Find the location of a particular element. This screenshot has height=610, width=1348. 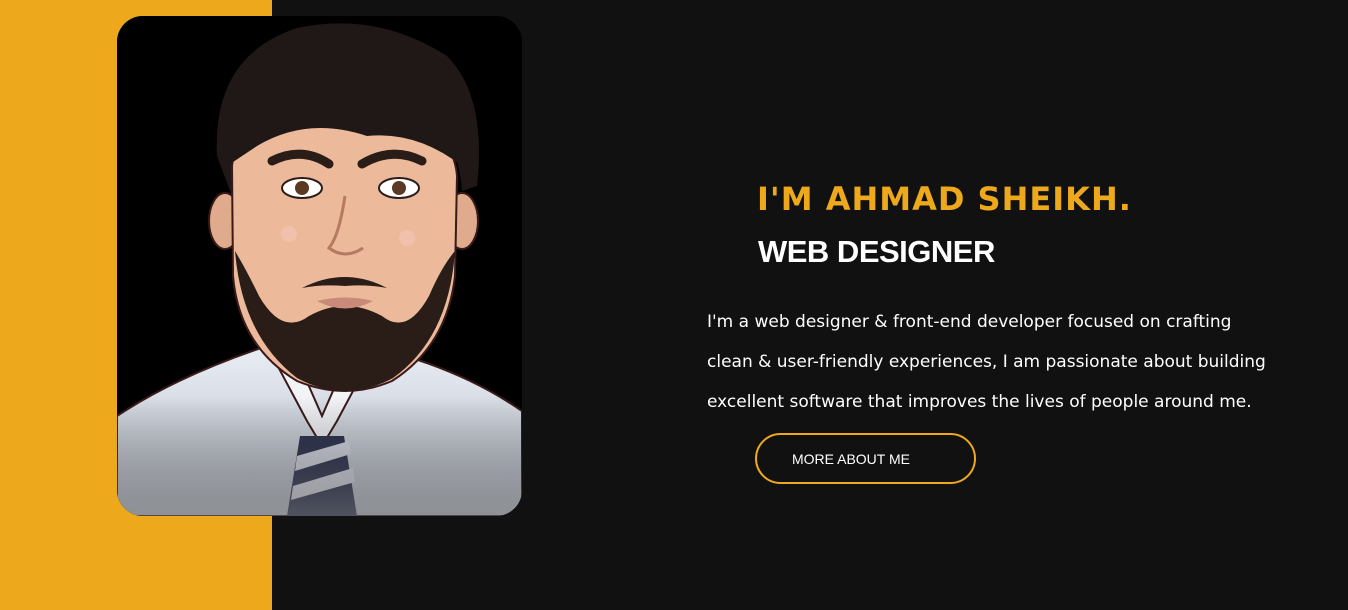

more-about-me-button: MORE ABOUT ME is located at coordinates (865, 458).